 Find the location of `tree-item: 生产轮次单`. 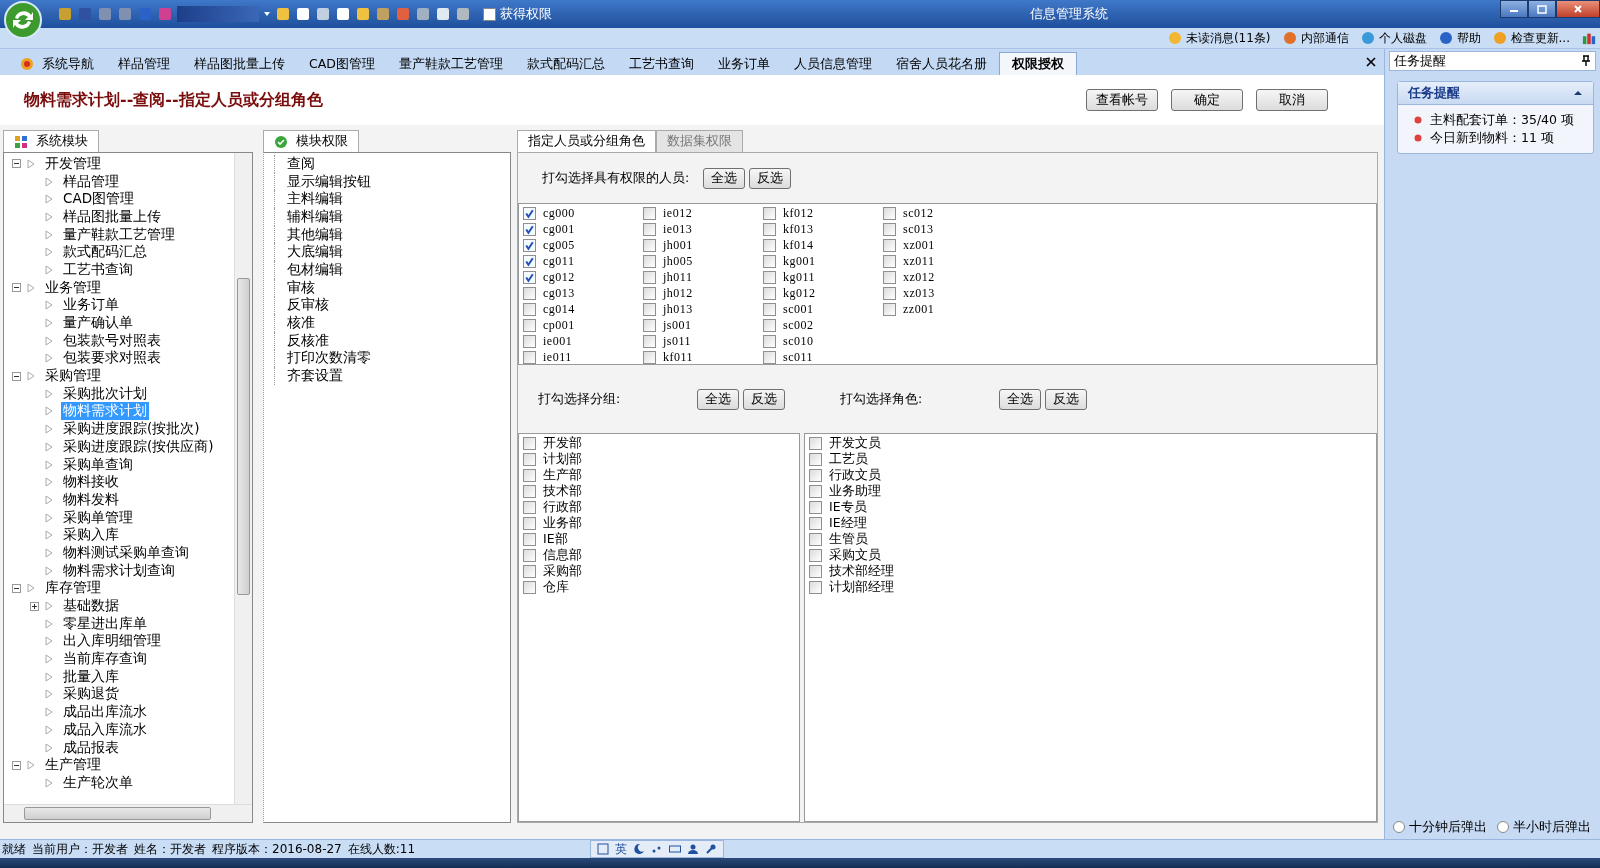

tree-item: 生产轮次单 is located at coordinates (98, 782).